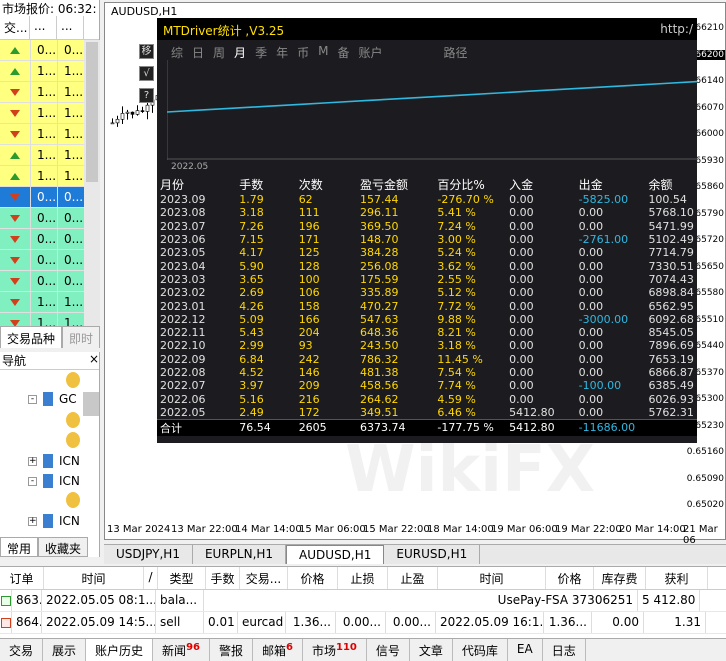  Describe the element at coordinates (261, 52) in the screenshot. I see `stats-tab: 季` at that location.